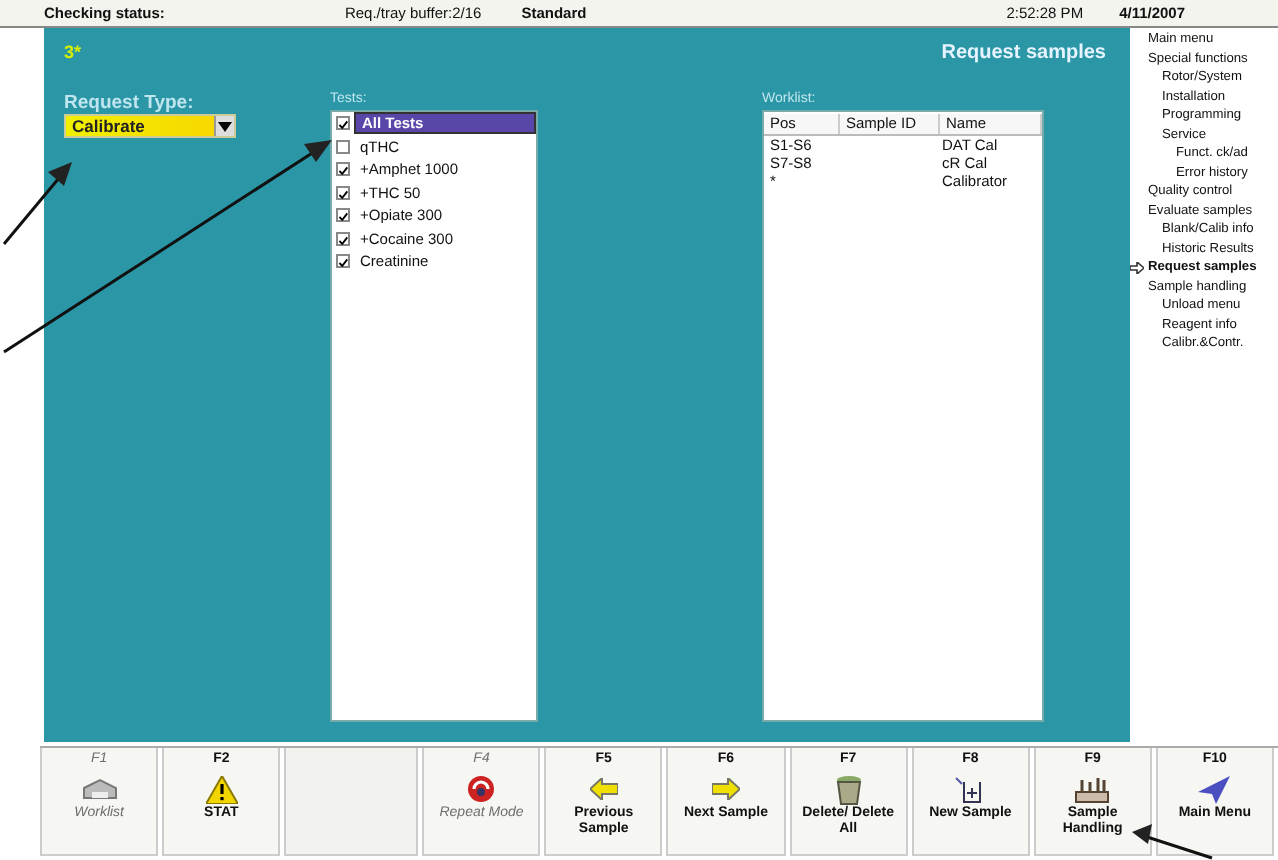 Image resolution: width=1278 pixels, height=860 pixels. What do you see at coordinates (1137, 268) in the screenshot?
I see `arrow-icon` at bounding box center [1137, 268].